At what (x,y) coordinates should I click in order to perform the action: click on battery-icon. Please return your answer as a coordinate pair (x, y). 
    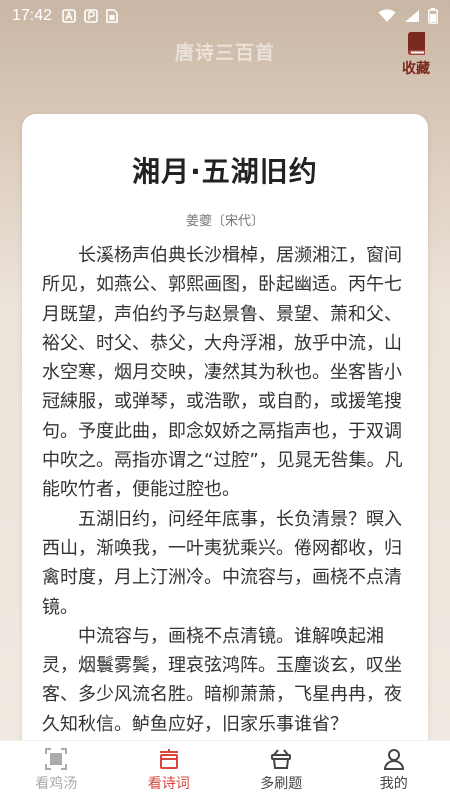
    Looking at the image, I should click on (433, 16).